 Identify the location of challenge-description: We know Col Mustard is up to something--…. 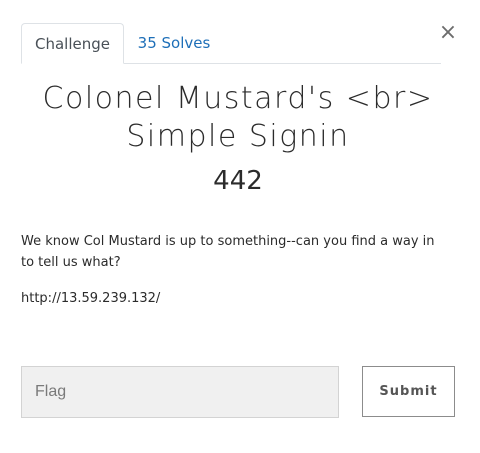
(228, 252).